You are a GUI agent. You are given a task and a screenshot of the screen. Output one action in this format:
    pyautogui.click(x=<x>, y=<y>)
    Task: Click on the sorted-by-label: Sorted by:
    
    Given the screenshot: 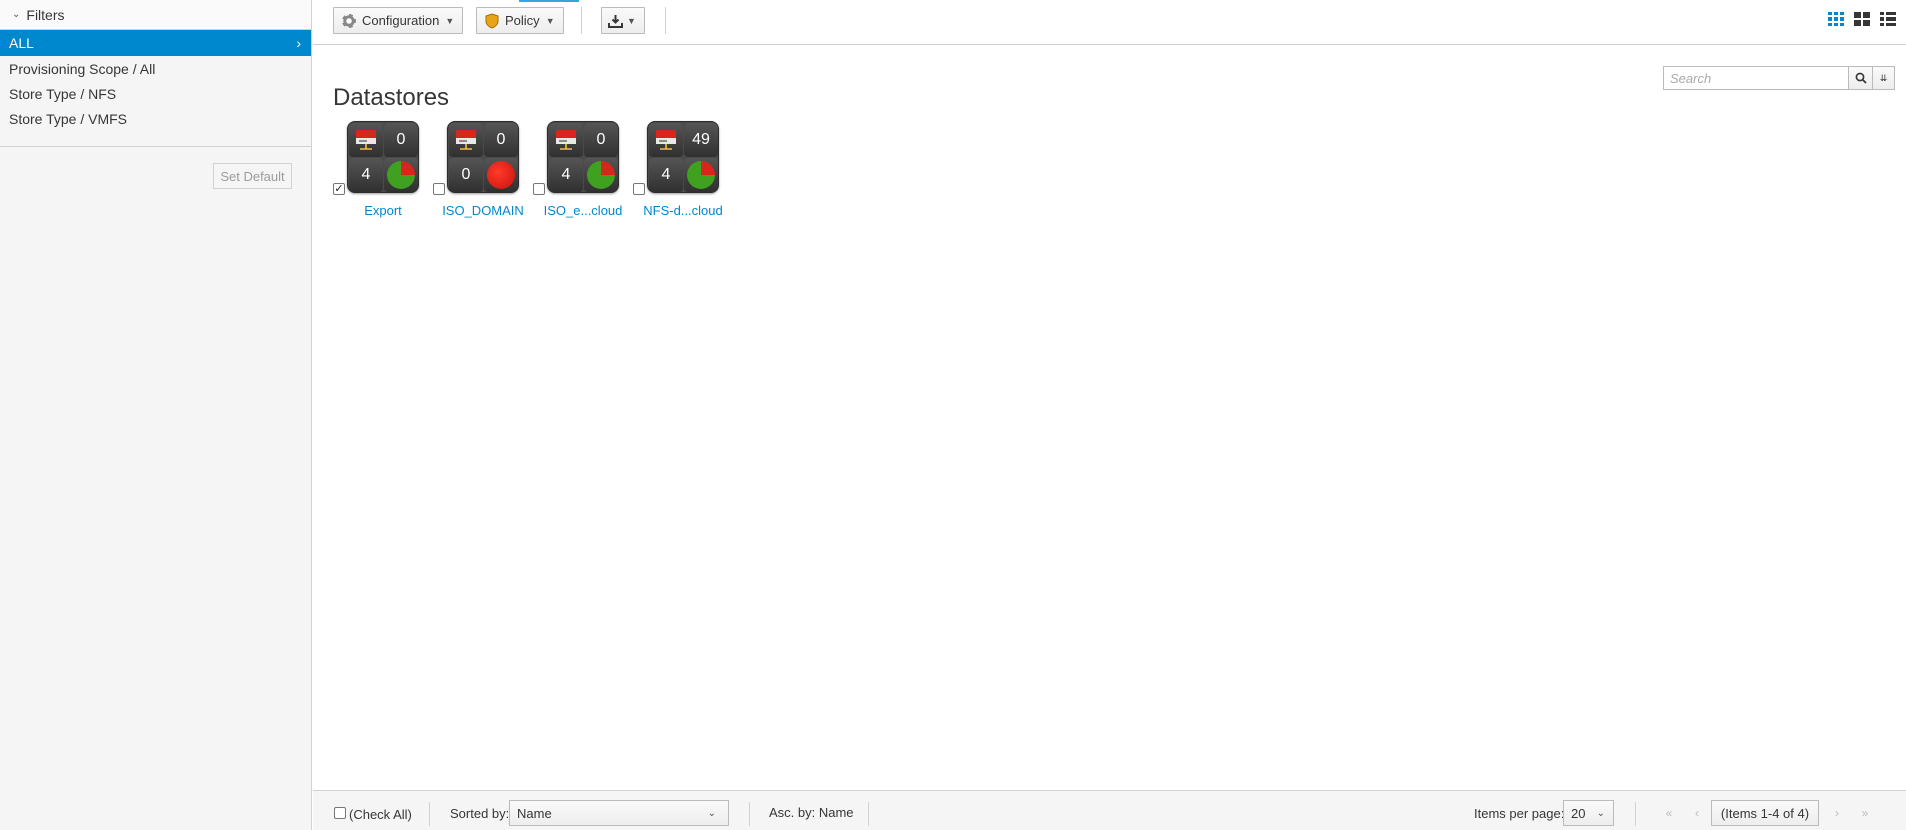 What is the action you would take?
    pyautogui.click(x=480, y=813)
    